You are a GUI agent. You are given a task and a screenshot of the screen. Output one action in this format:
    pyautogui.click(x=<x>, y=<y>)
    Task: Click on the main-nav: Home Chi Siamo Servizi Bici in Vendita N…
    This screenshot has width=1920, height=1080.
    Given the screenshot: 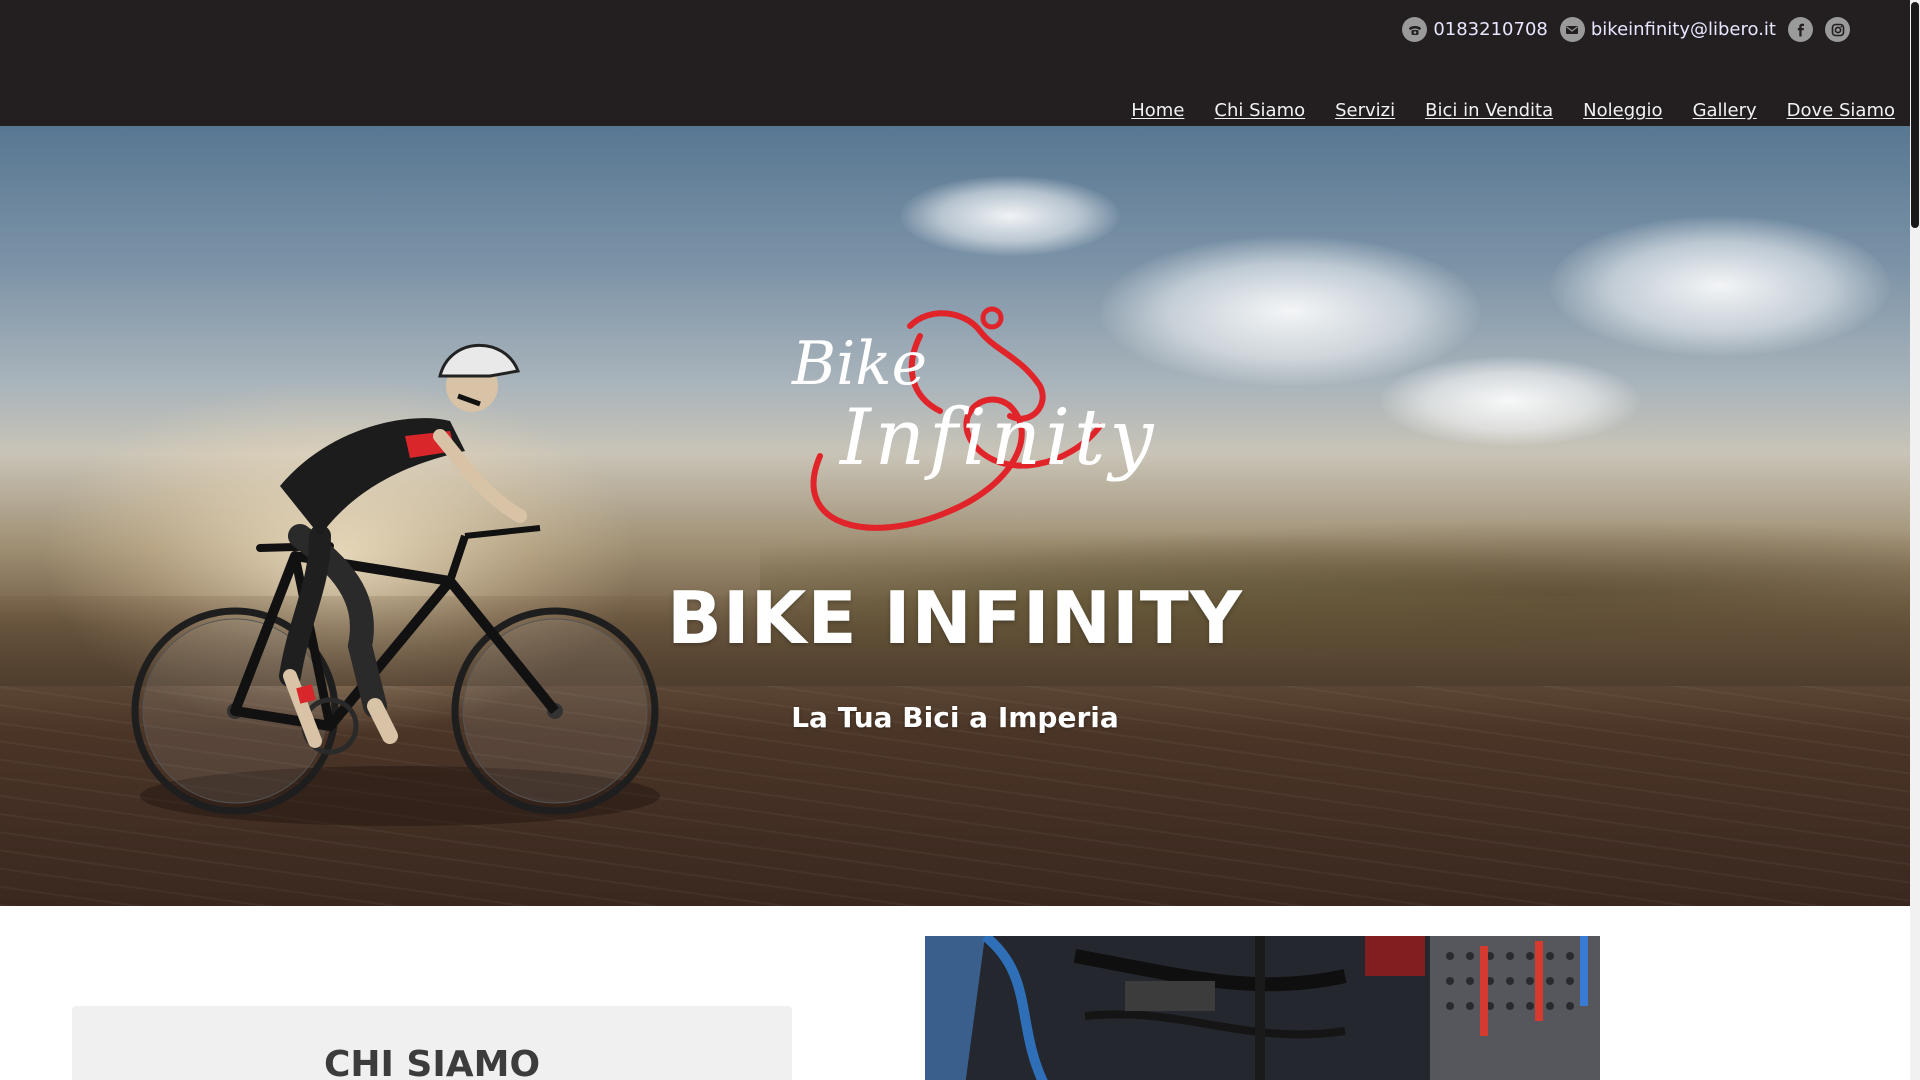 What is the action you would take?
    pyautogui.click(x=1513, y=110)
    